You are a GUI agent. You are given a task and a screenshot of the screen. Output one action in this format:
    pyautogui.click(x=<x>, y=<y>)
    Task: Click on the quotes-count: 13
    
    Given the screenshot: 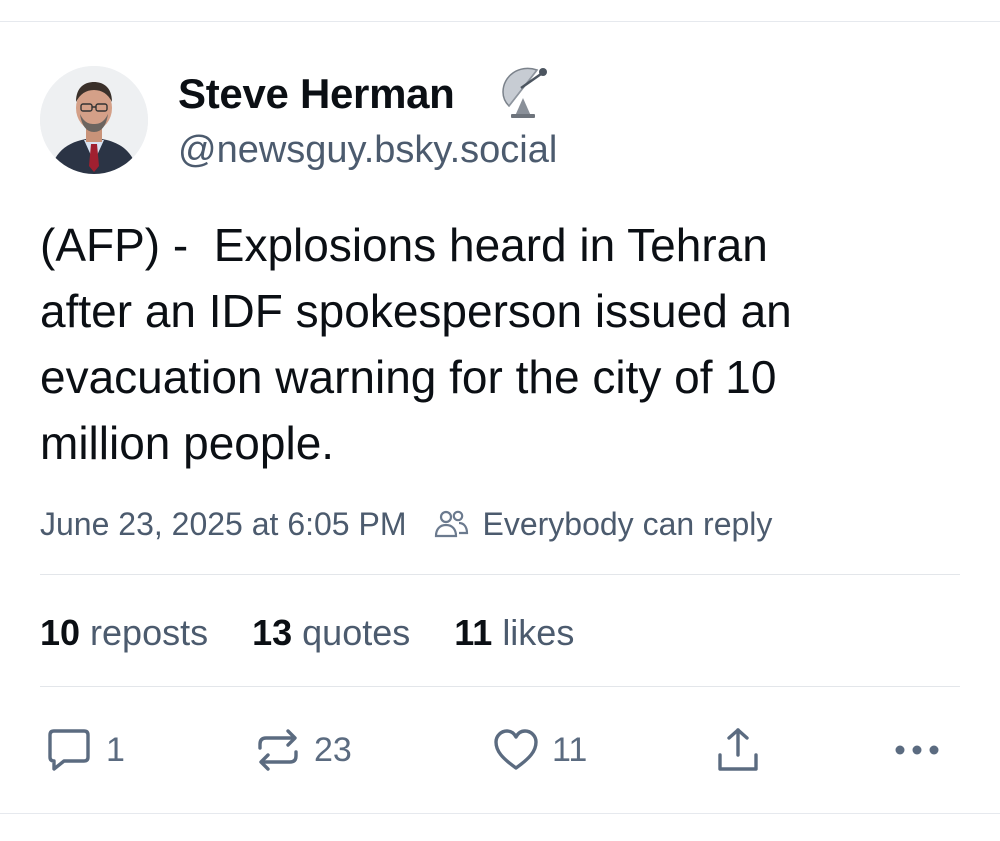 What is the action you would take?
    pyautogui.click(x=272, y=632)
    